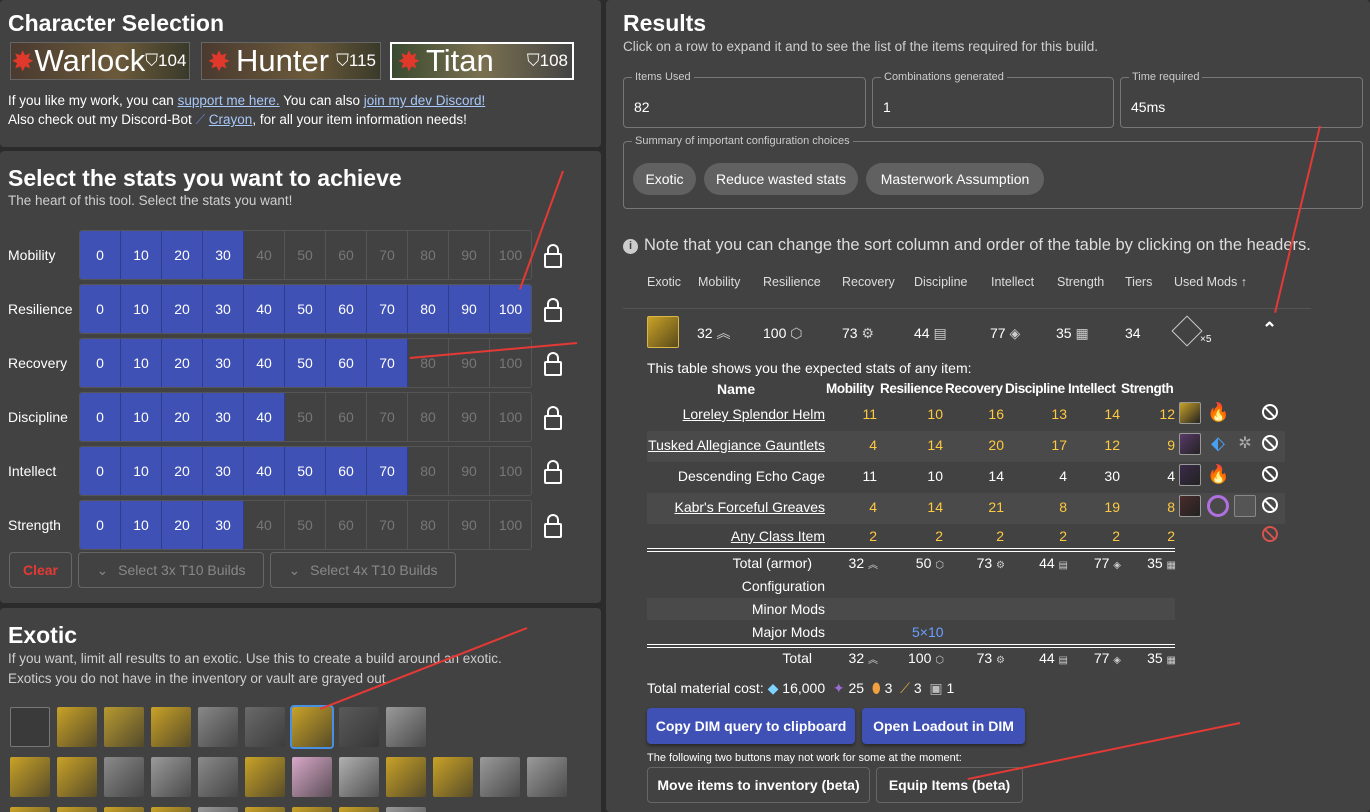 This screenshot has width=1370, height=812. I want to click on clear-button: Clear, so click(40, 570).